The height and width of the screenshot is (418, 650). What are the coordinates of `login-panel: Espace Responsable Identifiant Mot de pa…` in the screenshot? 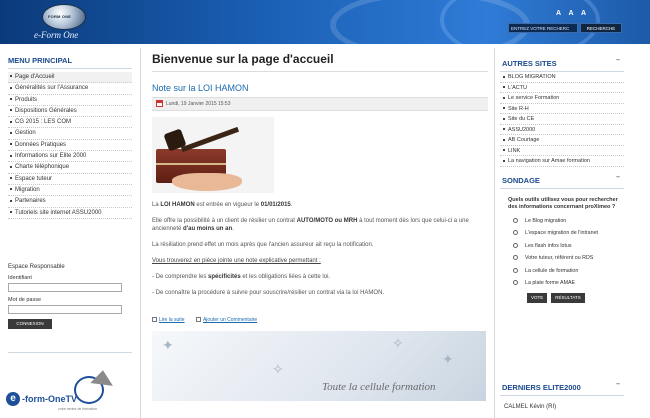 It's located at (70, 296).